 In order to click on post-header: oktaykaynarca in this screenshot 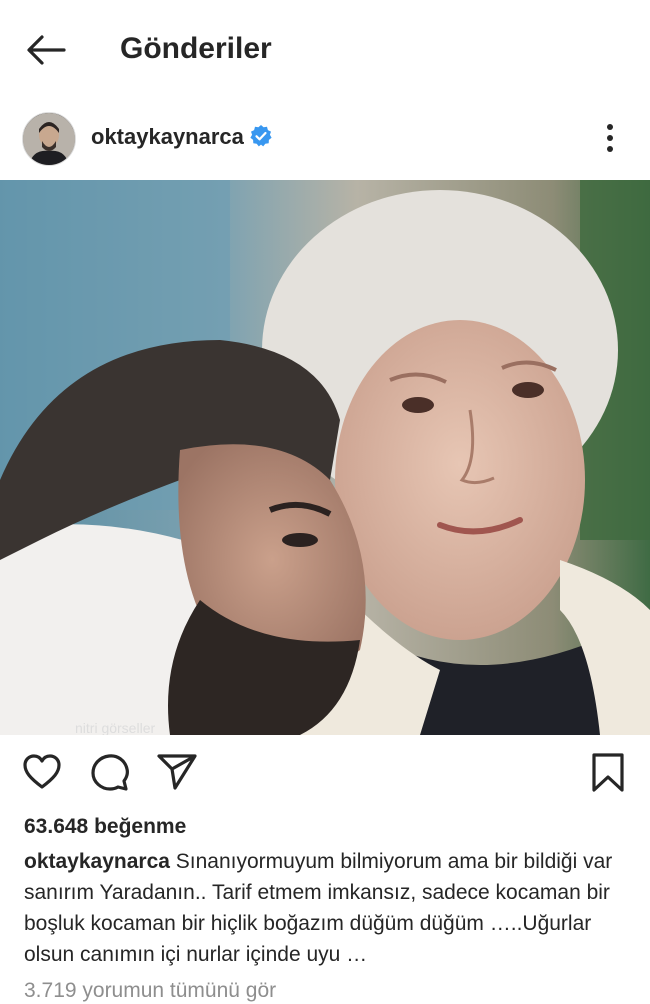, I will do `click(325, 138)`.